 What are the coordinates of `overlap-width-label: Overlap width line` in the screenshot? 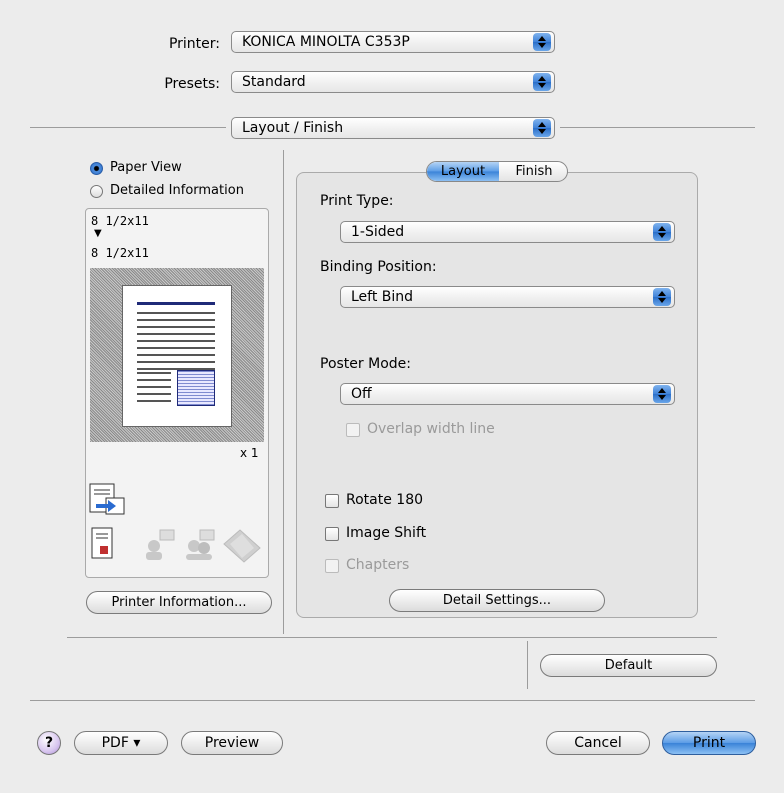 It's located at (431, 429).